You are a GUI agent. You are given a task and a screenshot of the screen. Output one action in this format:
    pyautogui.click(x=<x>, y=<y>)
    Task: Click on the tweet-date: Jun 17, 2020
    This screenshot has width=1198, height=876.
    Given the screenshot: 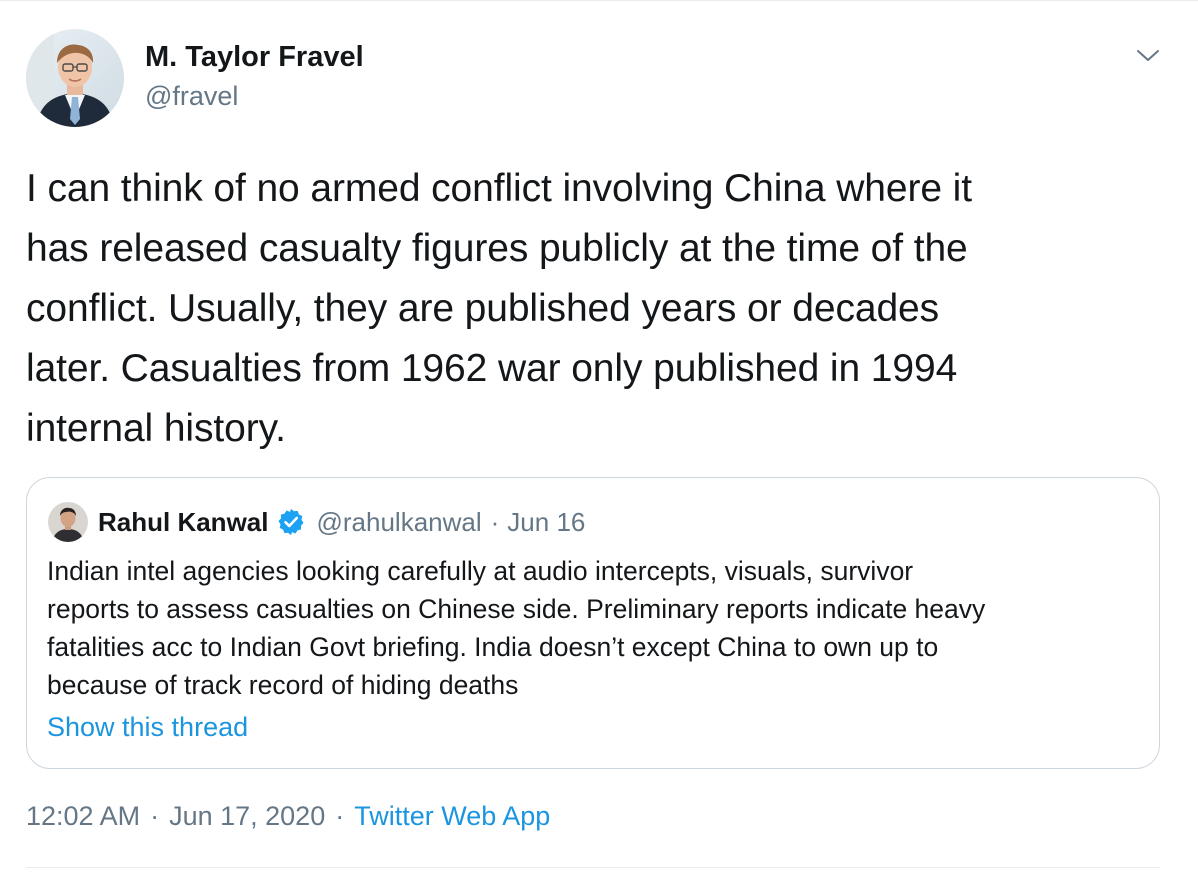 What is the action you would take?
    pyautogui.click(x=247, y=816)
    